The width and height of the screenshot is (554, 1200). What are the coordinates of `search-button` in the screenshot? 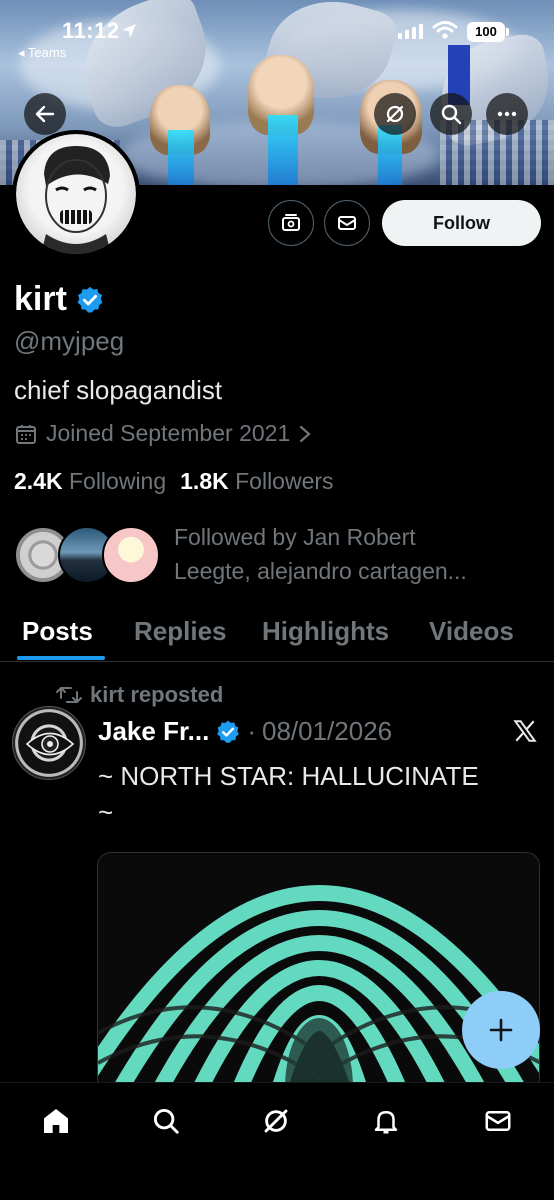 It's located at (451, 114).